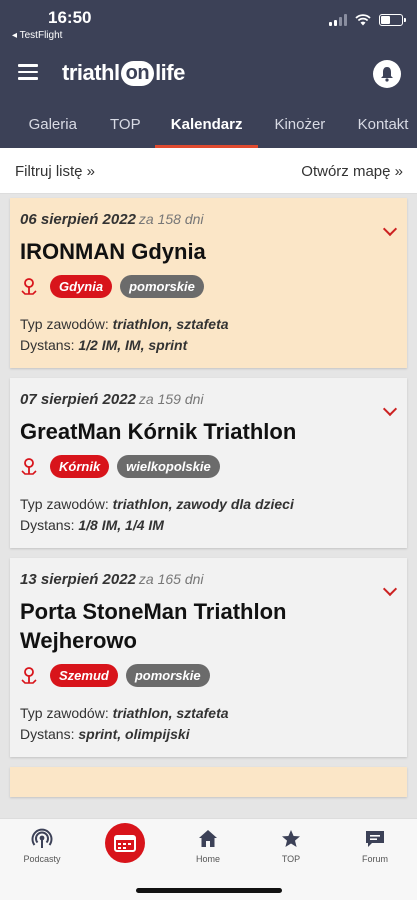  I want to click on app-logo: triathl on life, so click(123, 73).